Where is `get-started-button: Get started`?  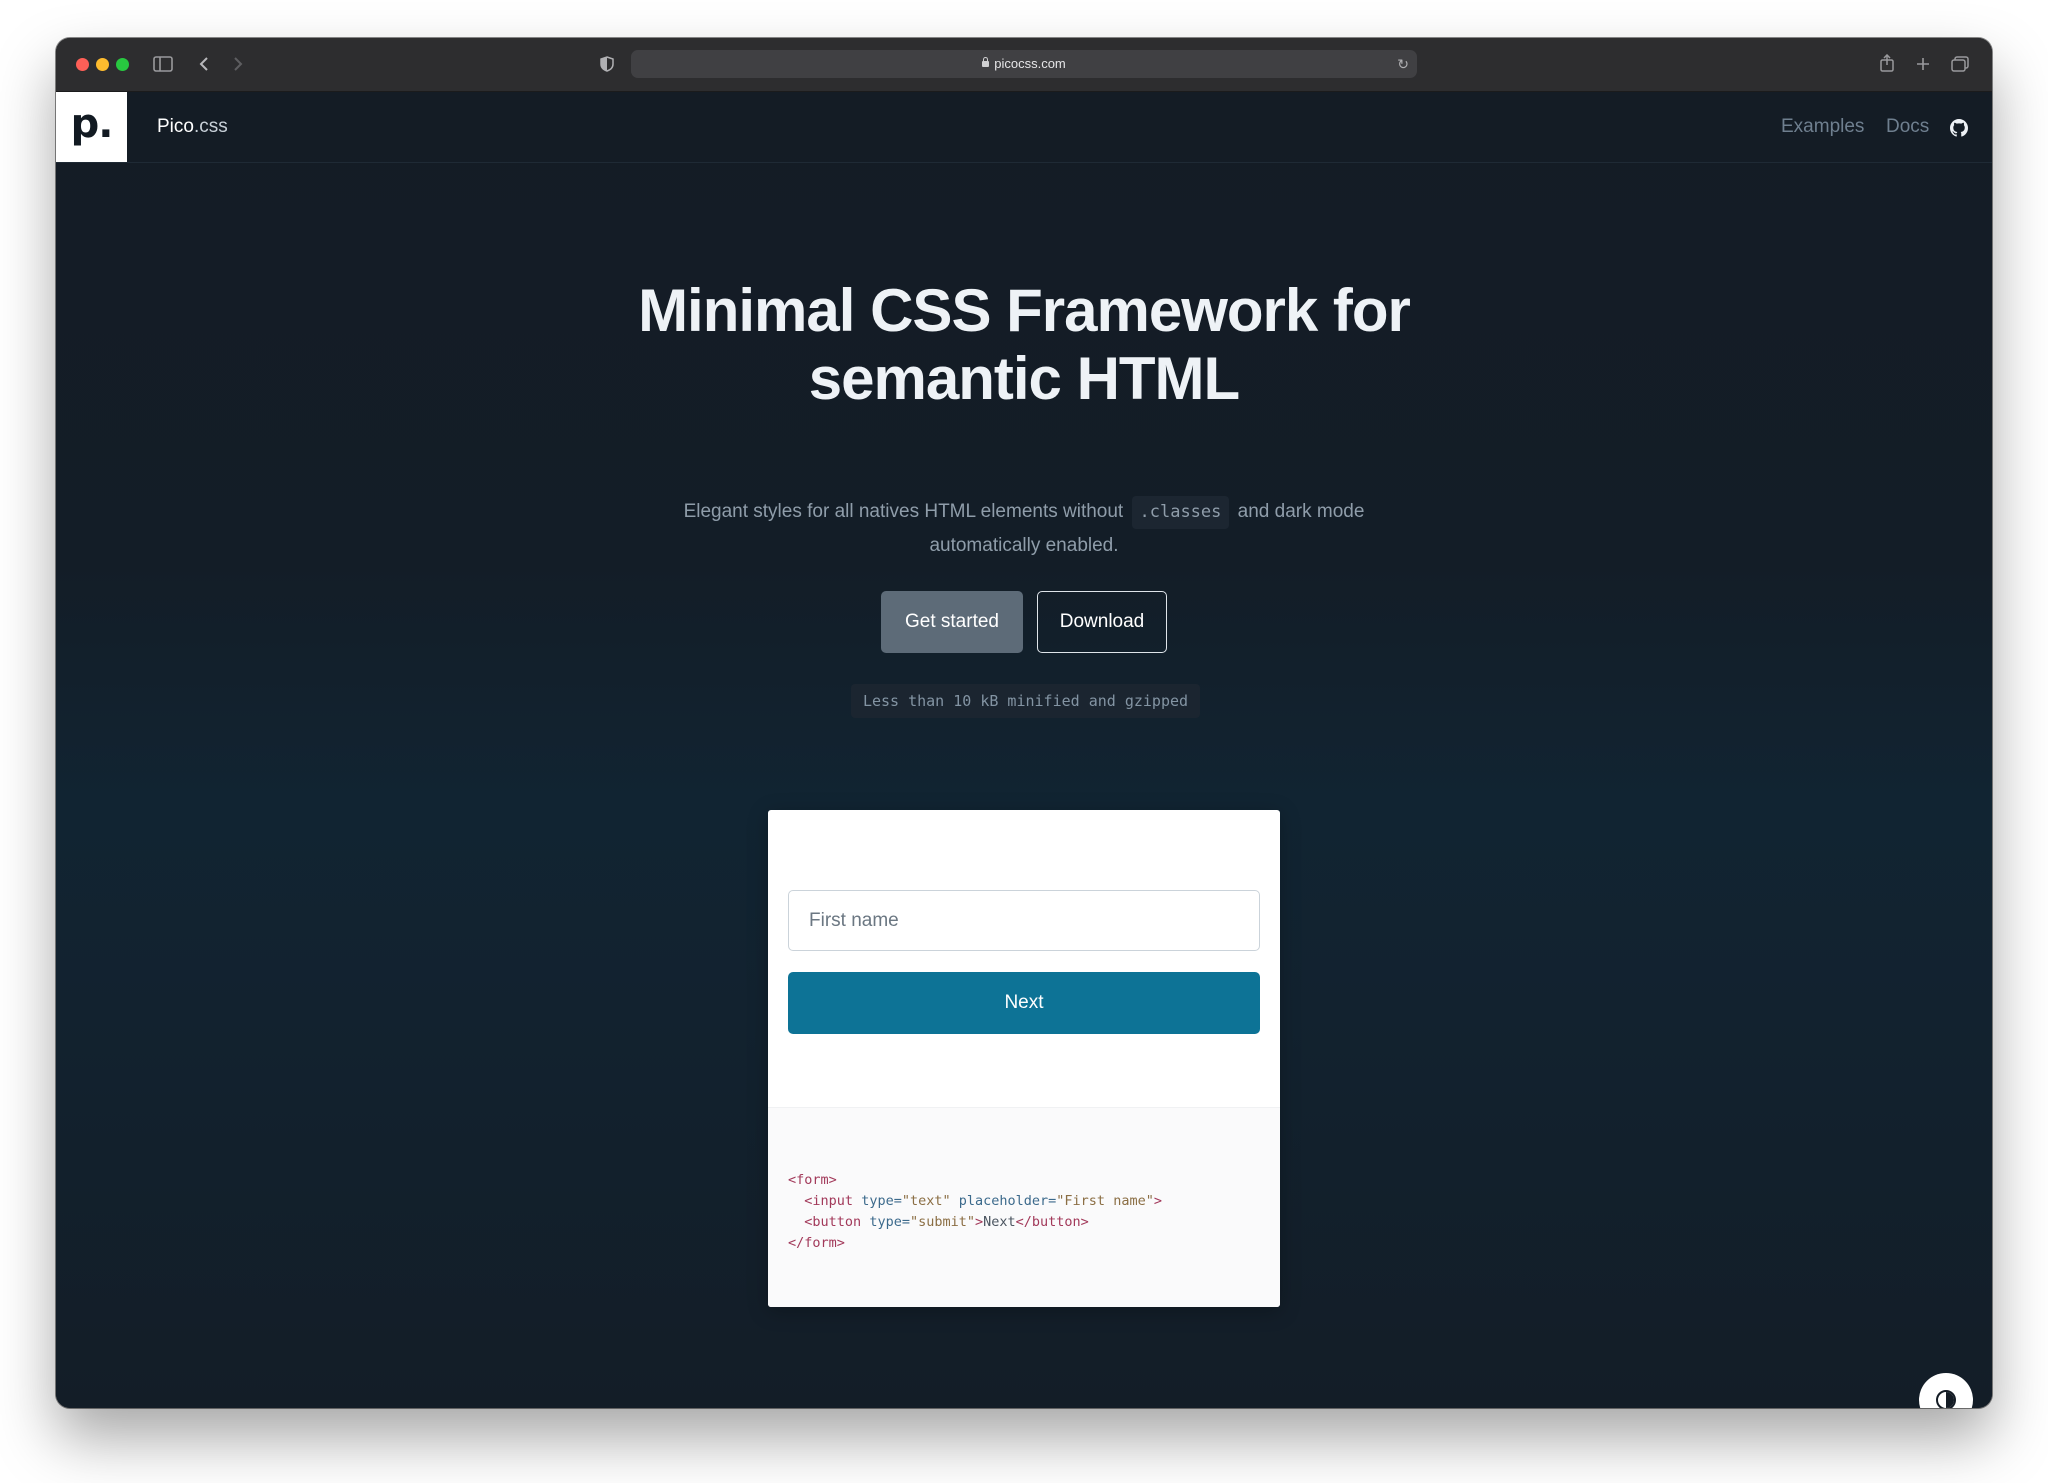 get-started-button: Get started is located at coordinates (952, 622).